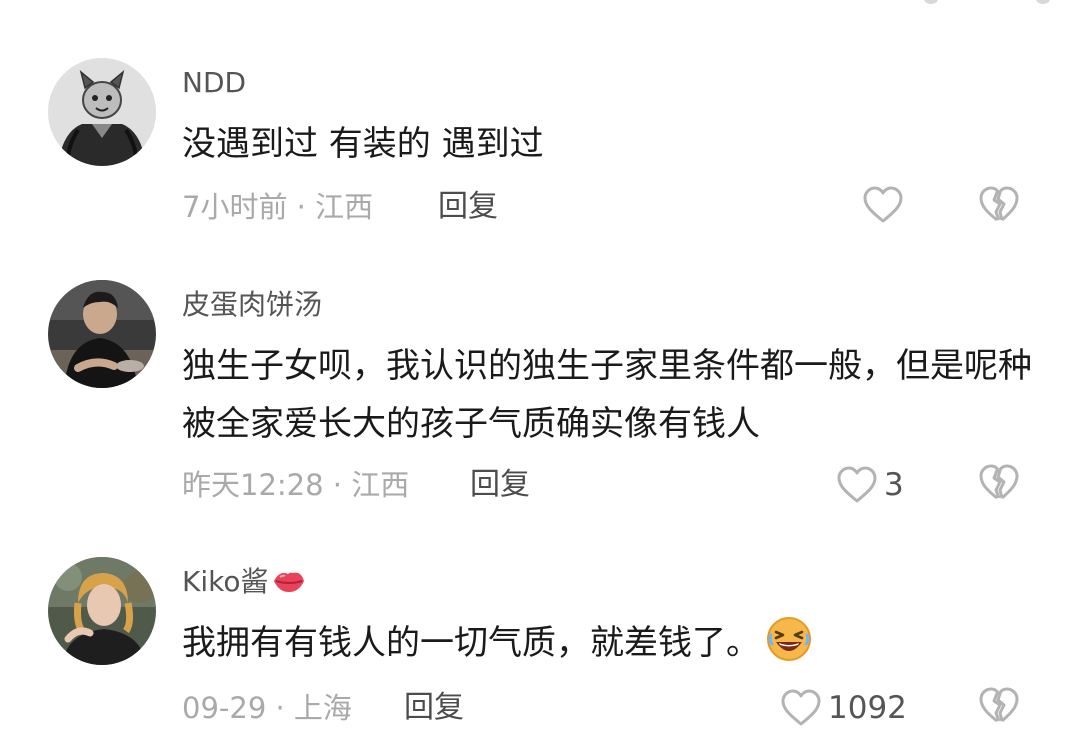 This screenshot has width=1080, height=756. Describe the element at coordinates (278, 207) in the screenshot. I see `comment-meta: 7小时前 · 江西` at that location.